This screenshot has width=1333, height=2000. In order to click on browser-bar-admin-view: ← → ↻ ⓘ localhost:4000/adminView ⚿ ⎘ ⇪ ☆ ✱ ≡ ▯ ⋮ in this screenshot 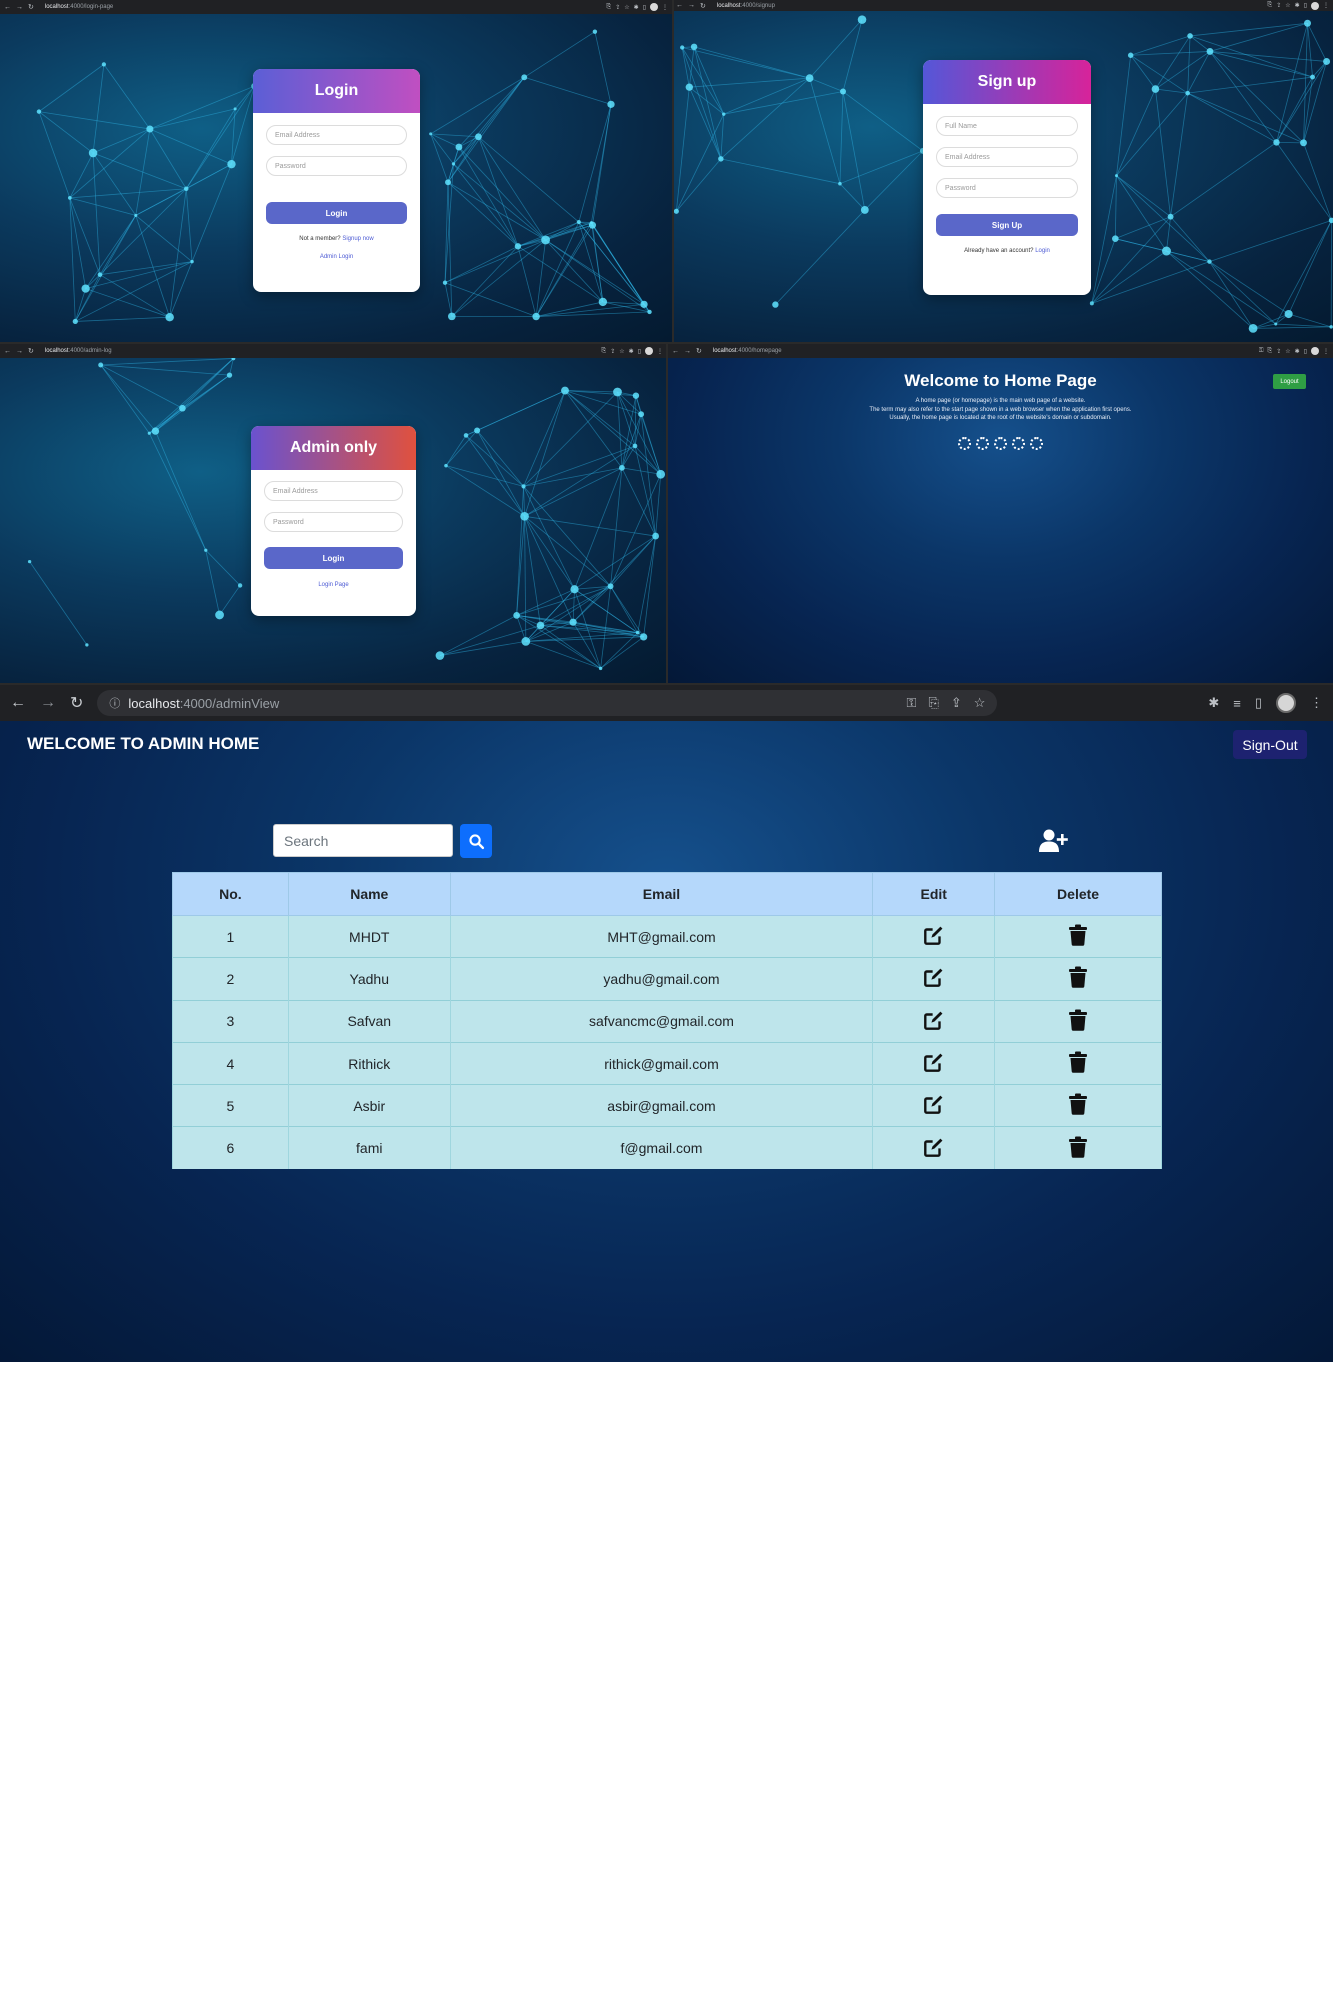, I will do `click(666, 703)`.